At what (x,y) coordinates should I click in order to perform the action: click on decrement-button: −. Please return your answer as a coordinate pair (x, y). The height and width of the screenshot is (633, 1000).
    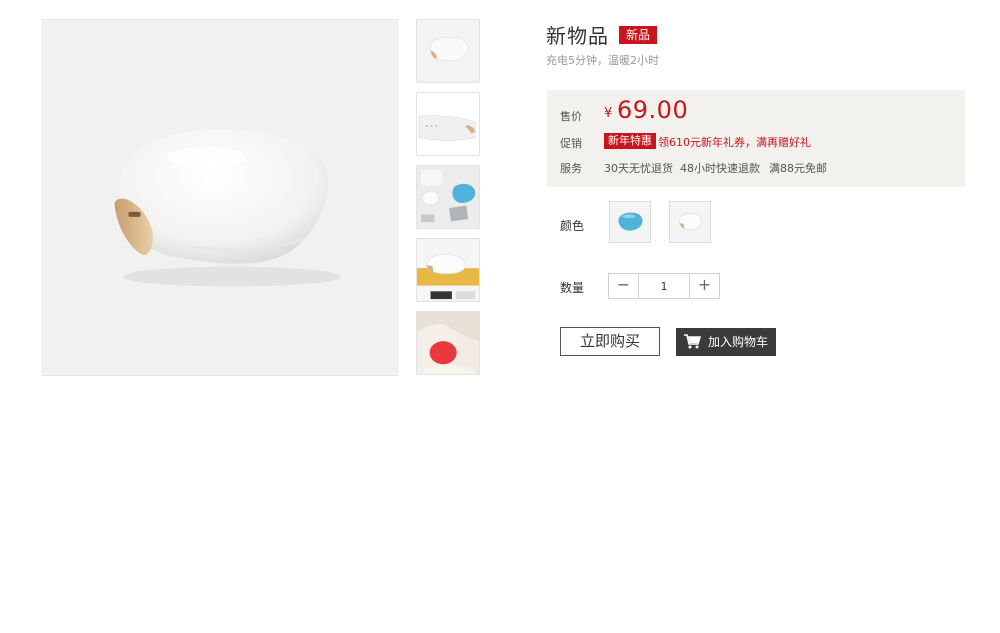
    Looking at the image, I should click on (623, 286).